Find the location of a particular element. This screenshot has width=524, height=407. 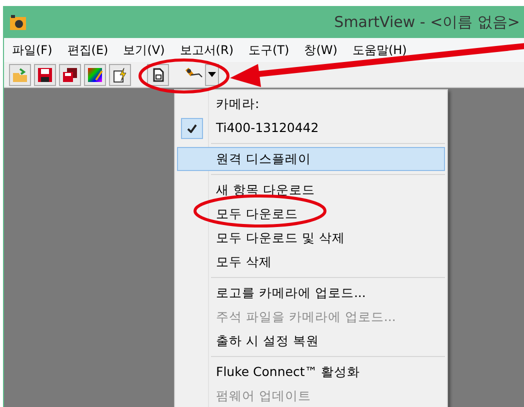

menu-item: 모두 다운로드 및 삭제 is located at coordinates (311, 238).